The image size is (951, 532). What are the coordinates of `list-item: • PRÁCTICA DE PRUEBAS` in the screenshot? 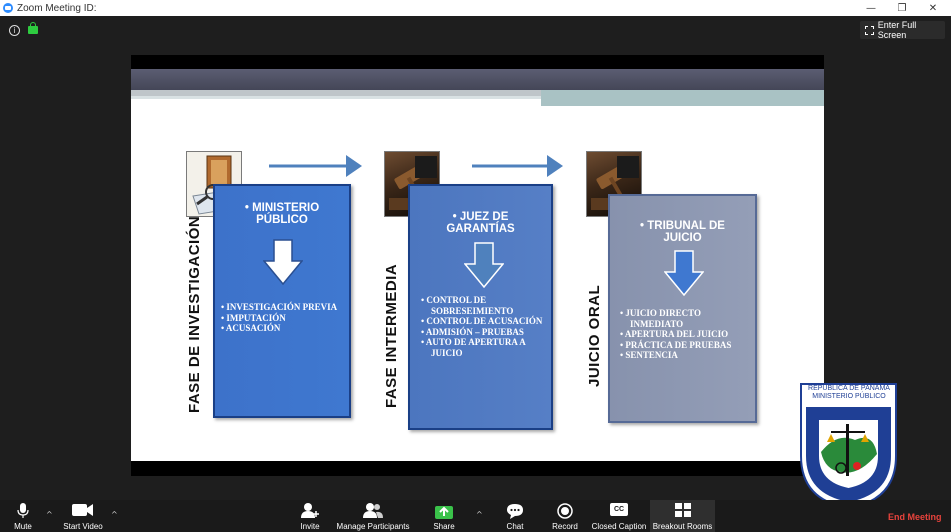 It's located at (676, 344).